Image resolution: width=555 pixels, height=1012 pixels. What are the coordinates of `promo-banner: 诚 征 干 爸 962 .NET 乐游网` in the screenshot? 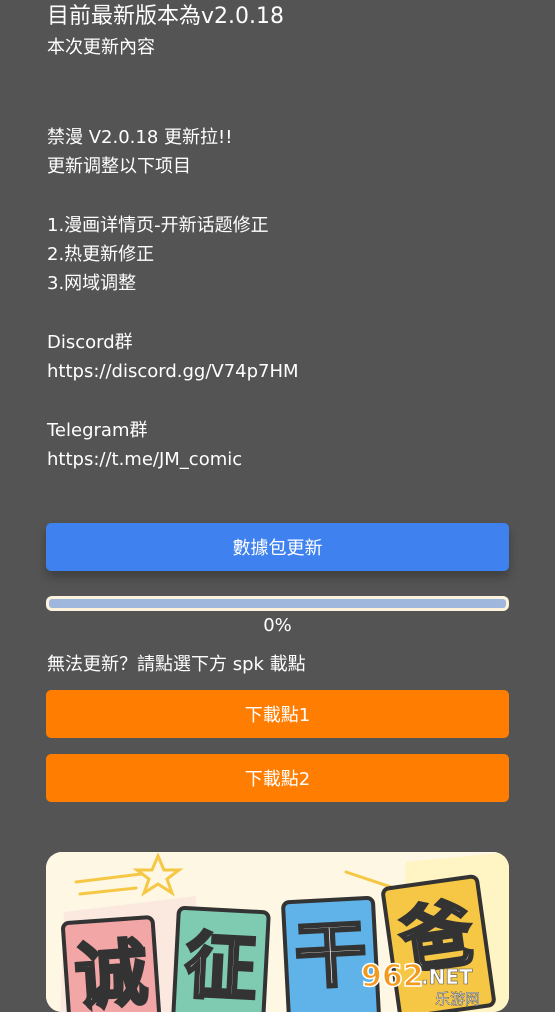 It's located at (277, 932).